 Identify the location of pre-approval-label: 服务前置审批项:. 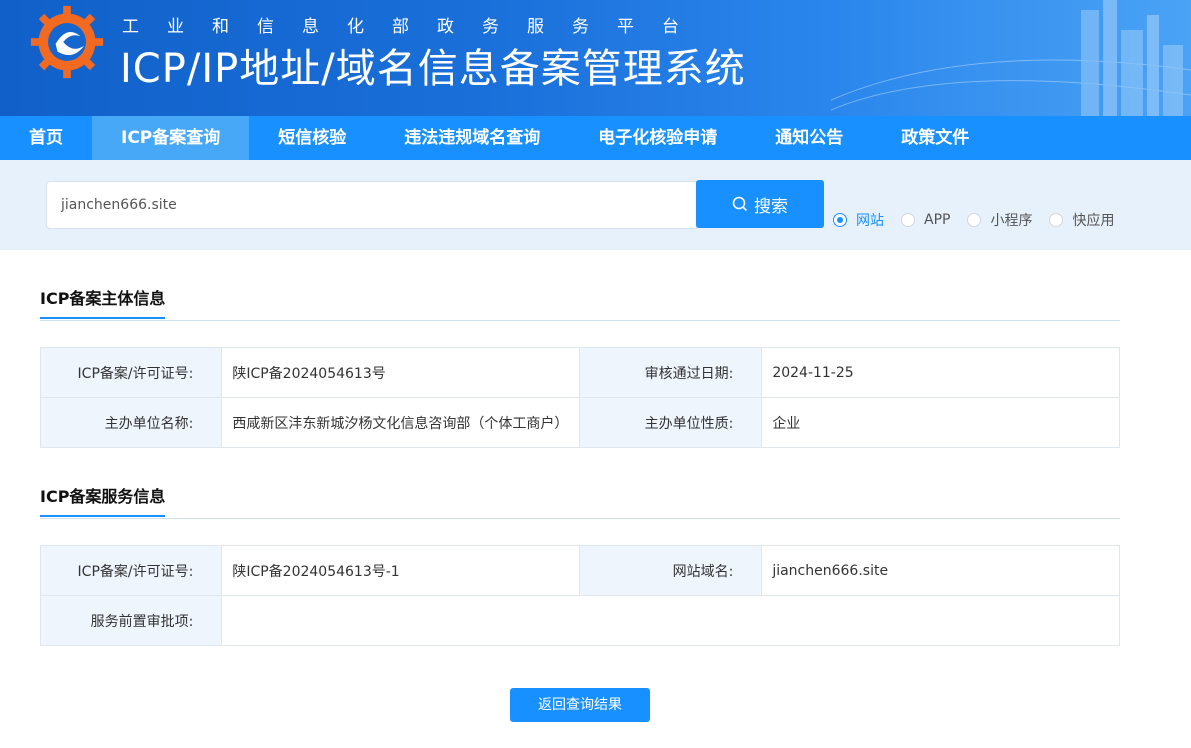
(131, 620).